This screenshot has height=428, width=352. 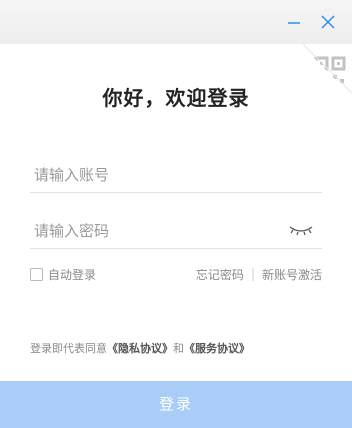 I want to click on password-field, so click(x=176, y=231).